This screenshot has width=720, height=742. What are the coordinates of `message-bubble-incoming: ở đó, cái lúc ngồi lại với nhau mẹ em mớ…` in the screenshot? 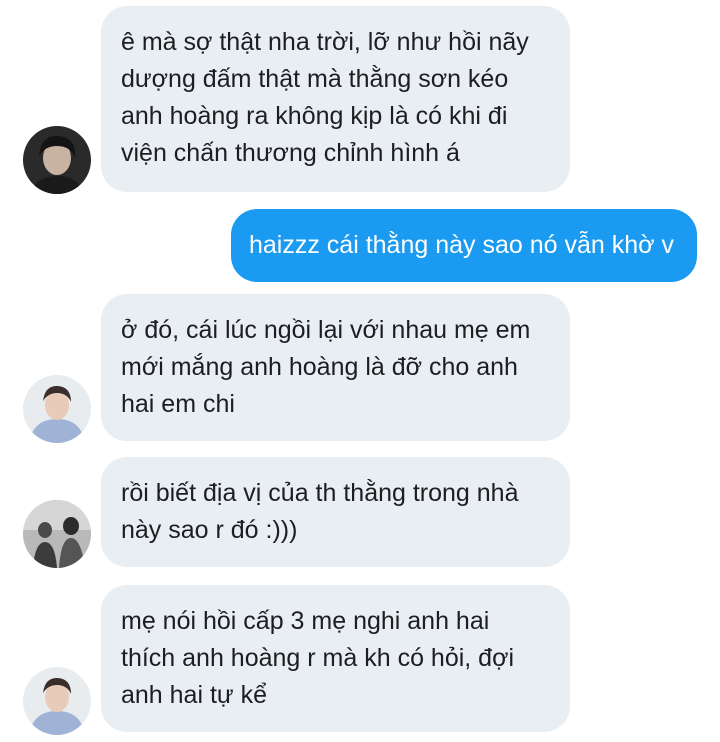 It's located at (335, 367).